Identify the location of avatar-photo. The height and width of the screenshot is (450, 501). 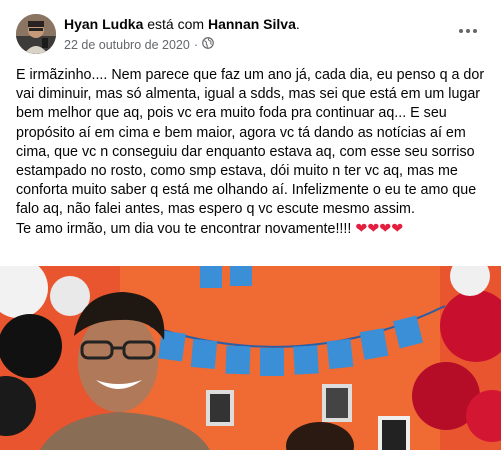
(36, 34).